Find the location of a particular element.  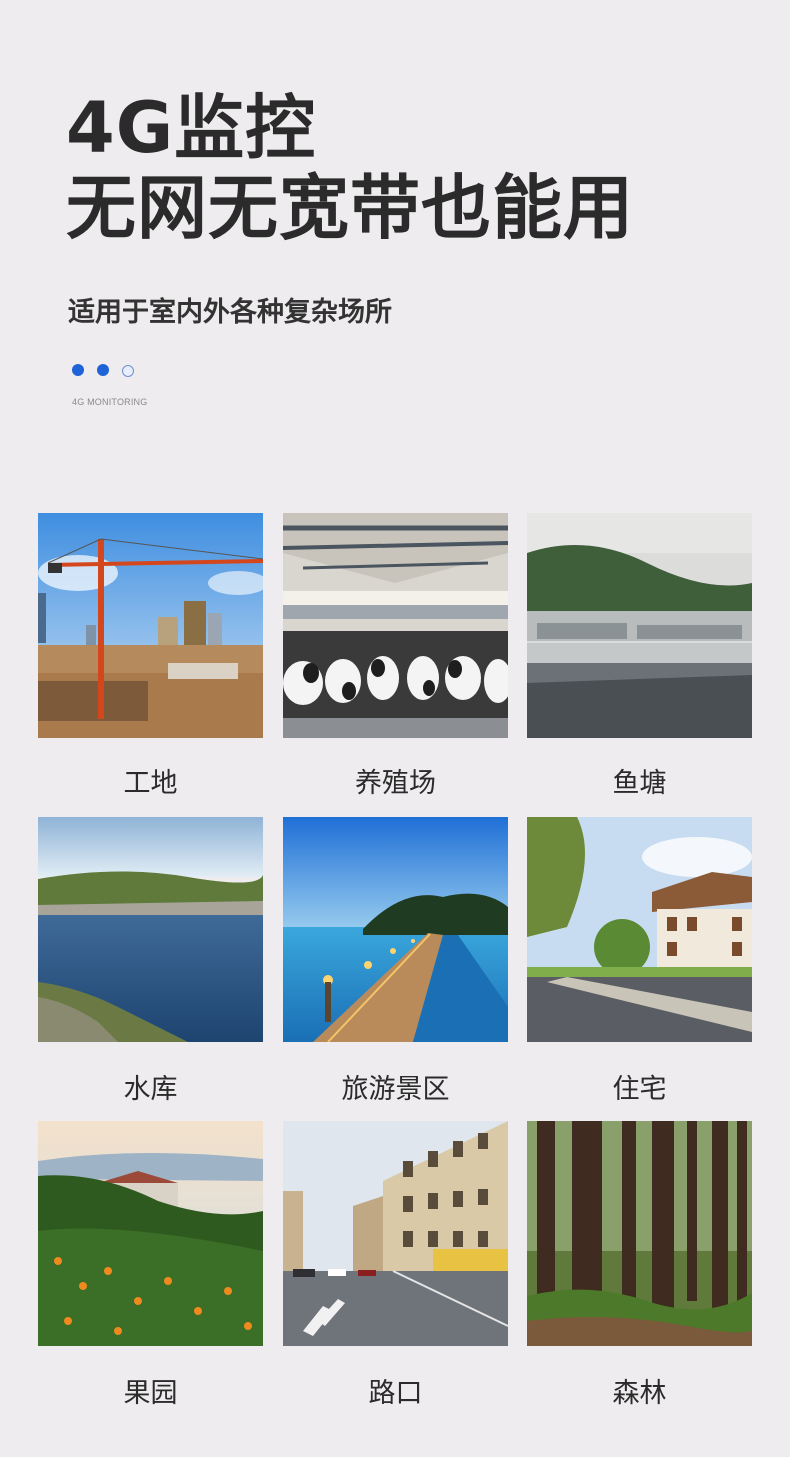

scene-image-scenic-area is located at coordinates (395, 929).